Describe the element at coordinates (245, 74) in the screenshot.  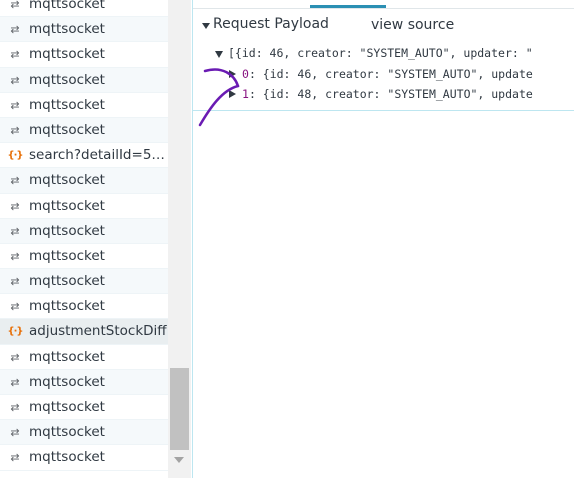
I see `array-index: 0` at that location.